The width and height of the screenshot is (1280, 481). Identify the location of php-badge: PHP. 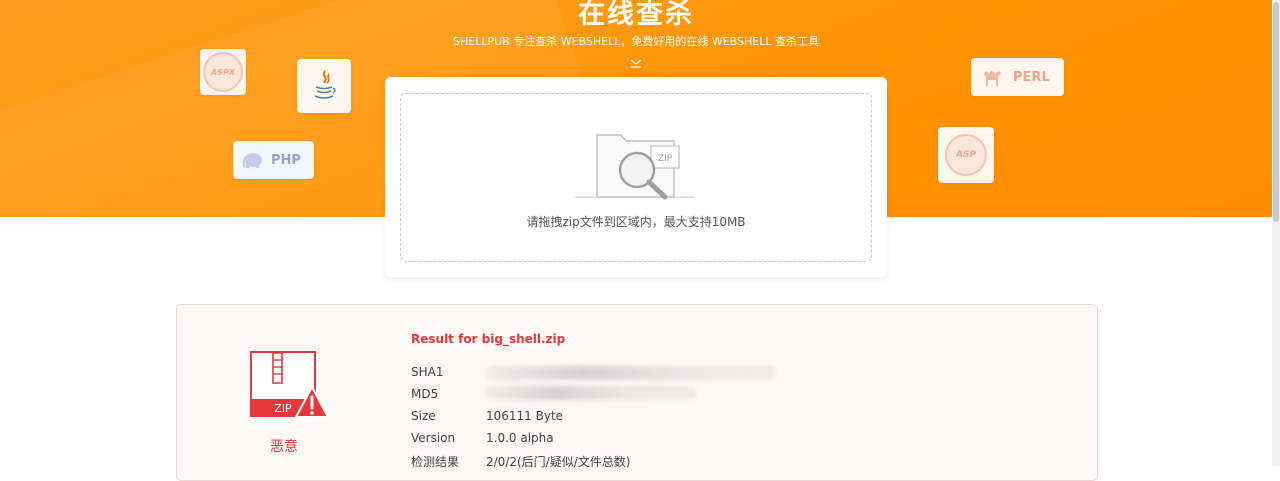
(273, 160).